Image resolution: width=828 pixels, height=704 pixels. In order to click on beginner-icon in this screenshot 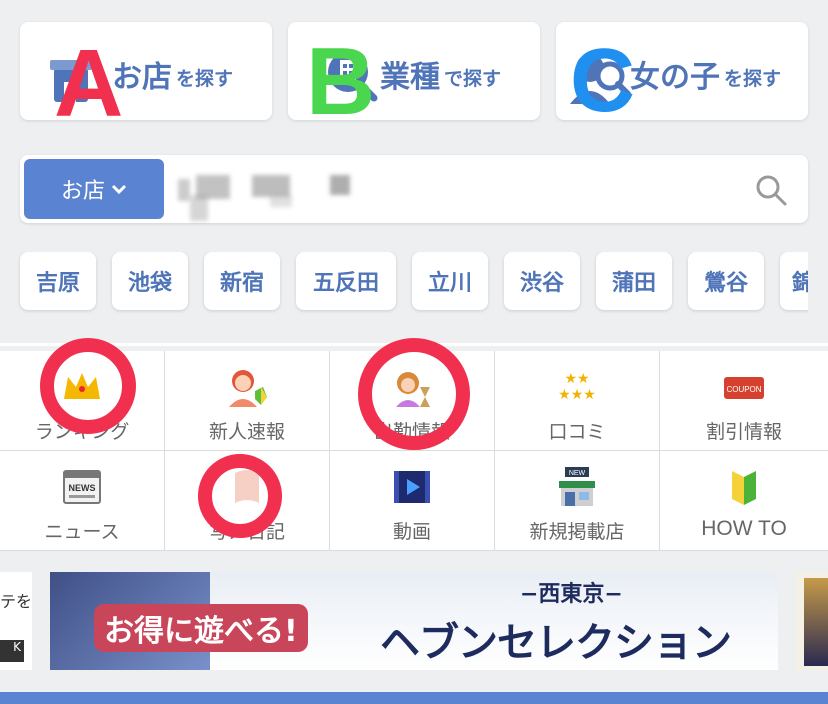, I will do `click(744, 488)`.